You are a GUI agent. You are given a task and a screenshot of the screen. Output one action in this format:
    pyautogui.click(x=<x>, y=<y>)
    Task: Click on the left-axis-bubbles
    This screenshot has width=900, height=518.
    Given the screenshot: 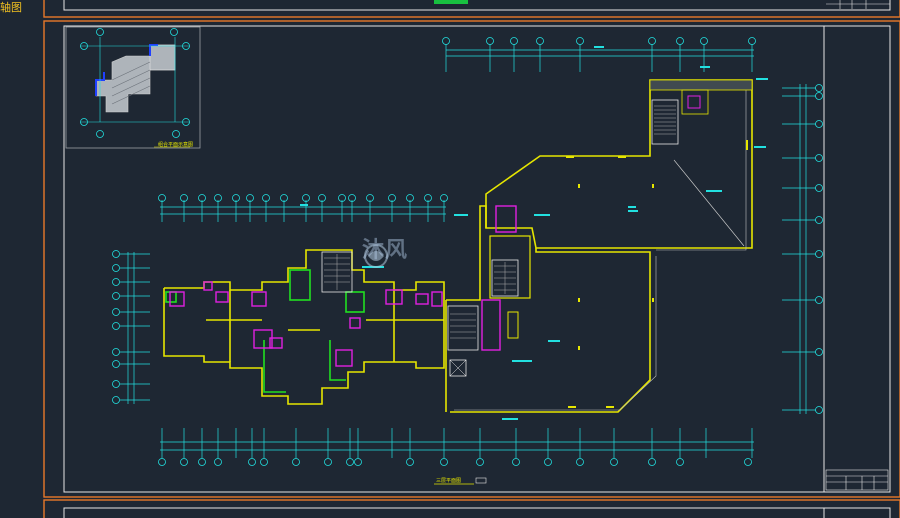 What is the action you would take?
    pyautogui.click(x=116, y=327)
    